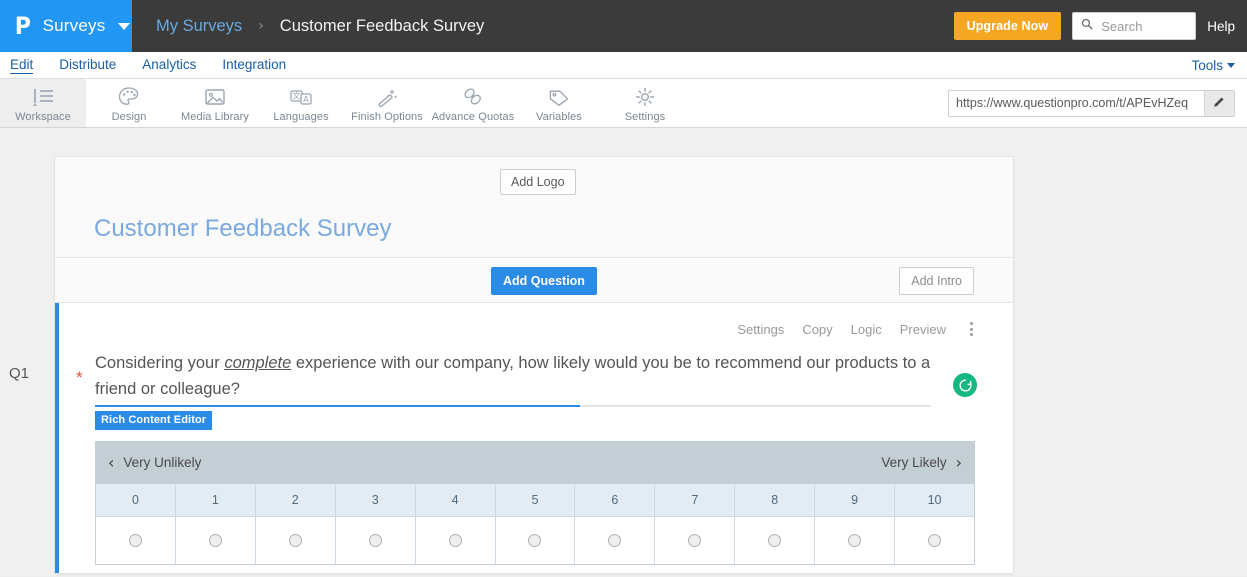 The width and height of the screenshot is (1247, 578). Describe the element at coordinates (162, 463) in the screenshot. I see `nps-left-label: Very Unlikely` at that location.